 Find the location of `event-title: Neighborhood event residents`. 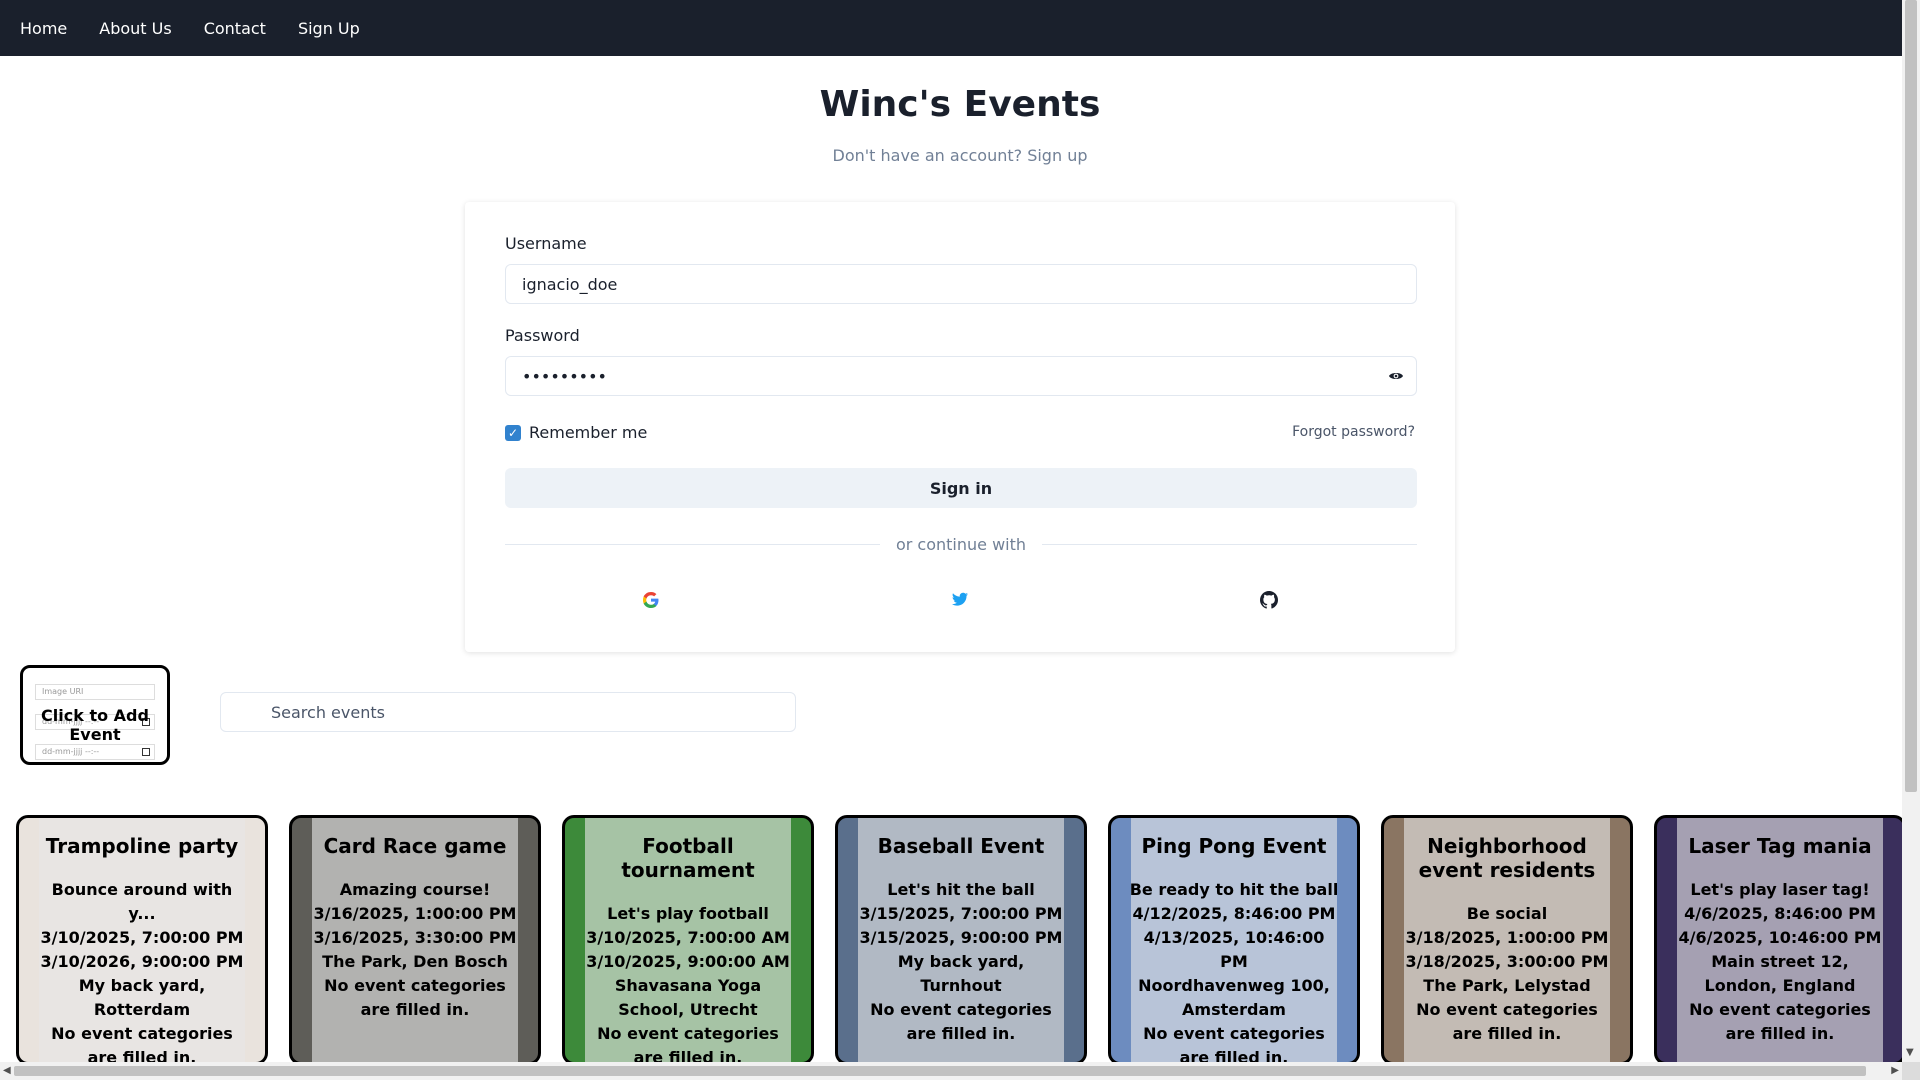

event-title: Neighborhood event residents is located at coordinates (1507, 858).